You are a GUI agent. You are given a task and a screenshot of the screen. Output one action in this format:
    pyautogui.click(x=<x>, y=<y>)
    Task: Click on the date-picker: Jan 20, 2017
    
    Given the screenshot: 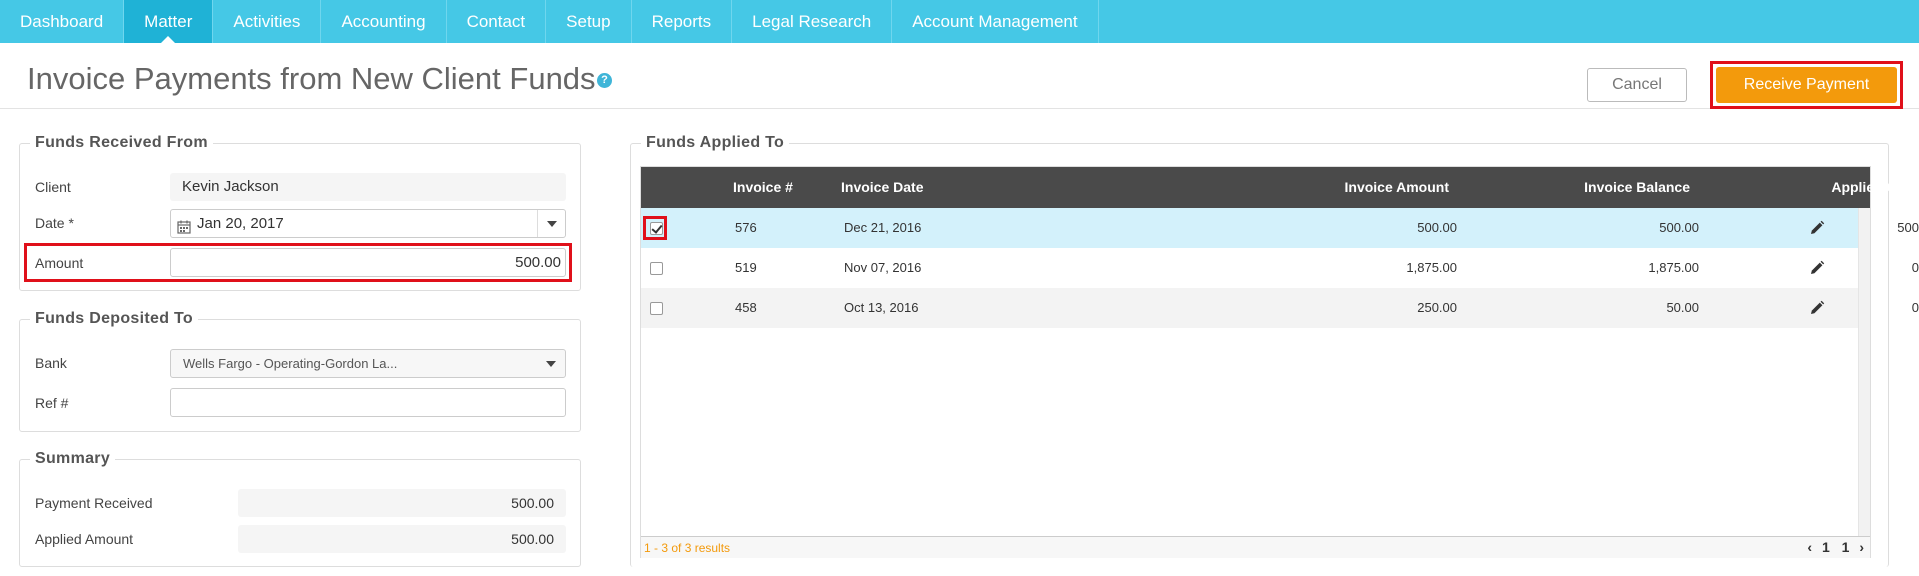 What is the action you would take?
    pyautogui.click(x=368, y=223)
    